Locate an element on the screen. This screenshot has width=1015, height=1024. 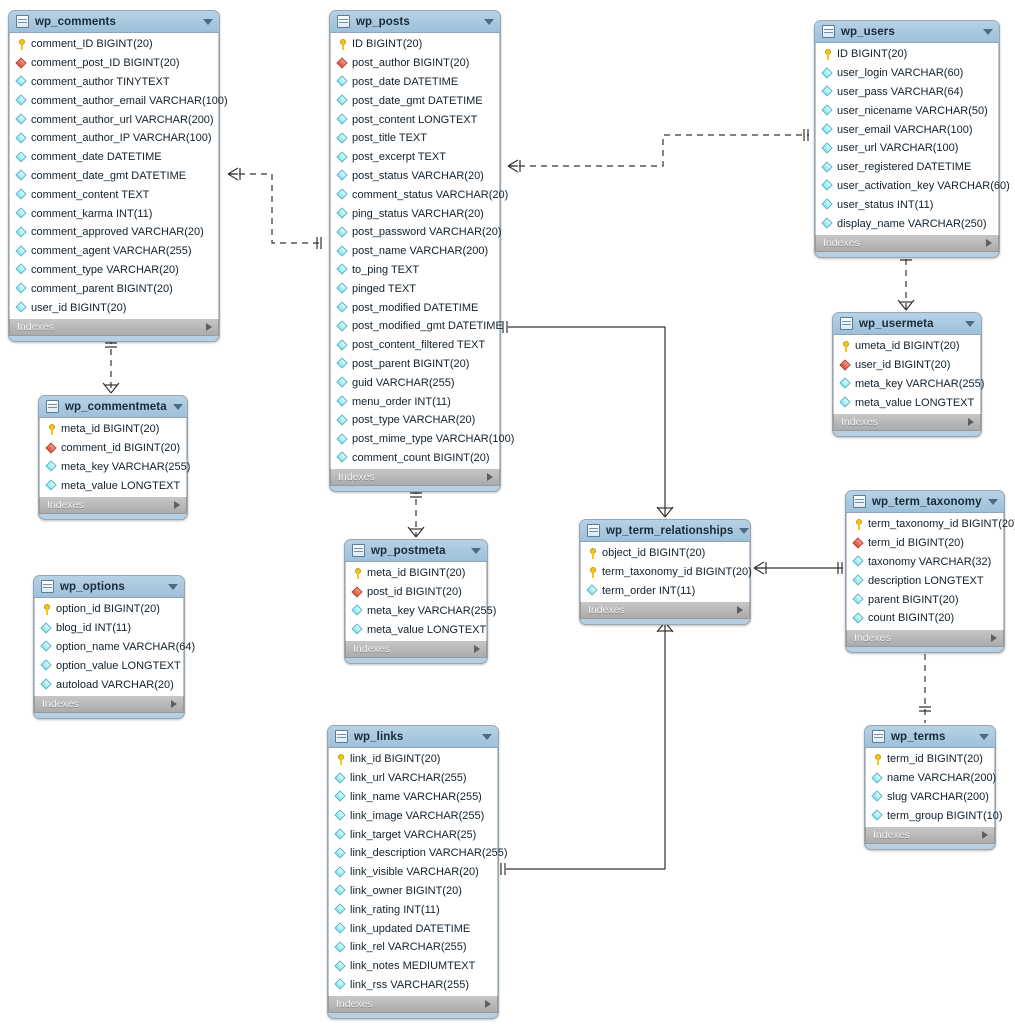
field-row: pinged TEXT is located at coordinates (415, 288).